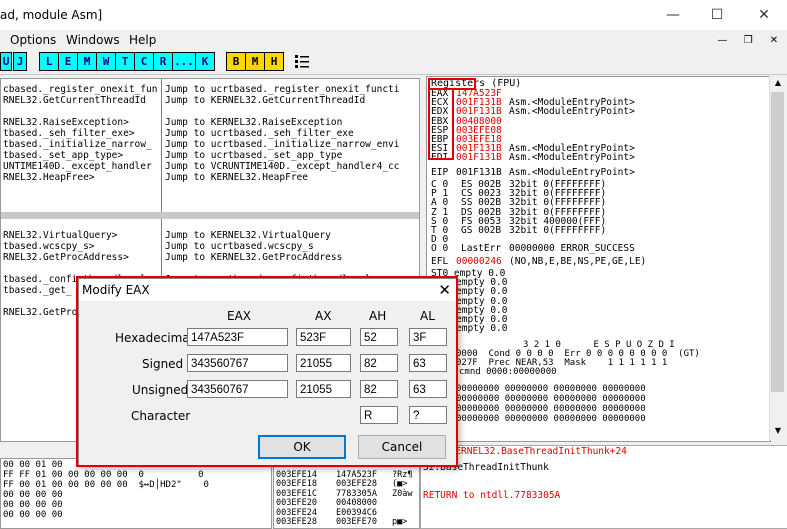 The image size is (787, 529). Describe the element at coordinates (69, 133) in the screenshot. I see `disasm-label: tbased._seh_filter_exe>` at that location.